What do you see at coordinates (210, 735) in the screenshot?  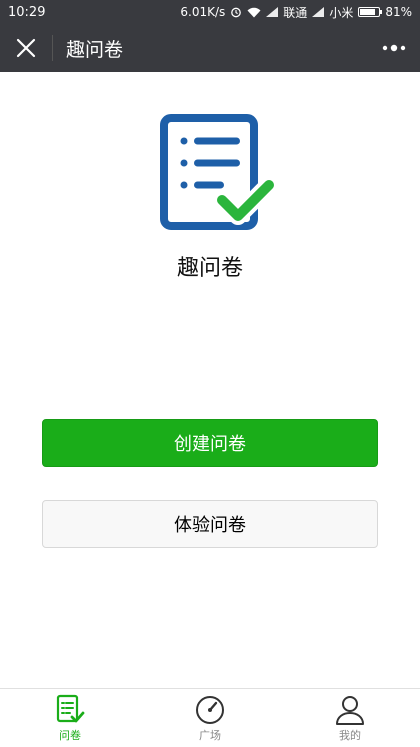 I see `tab-label: 广场` at bounding box center [210, 735].